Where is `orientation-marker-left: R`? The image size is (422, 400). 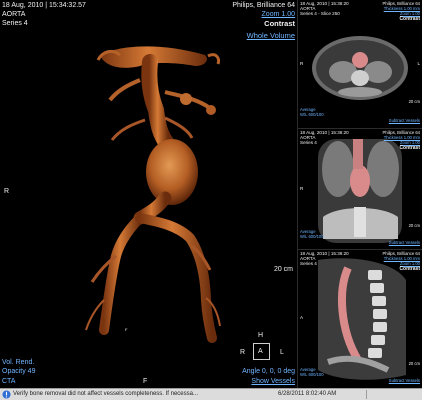 orientation-marker-left: R is located at coordinates (7, 191).